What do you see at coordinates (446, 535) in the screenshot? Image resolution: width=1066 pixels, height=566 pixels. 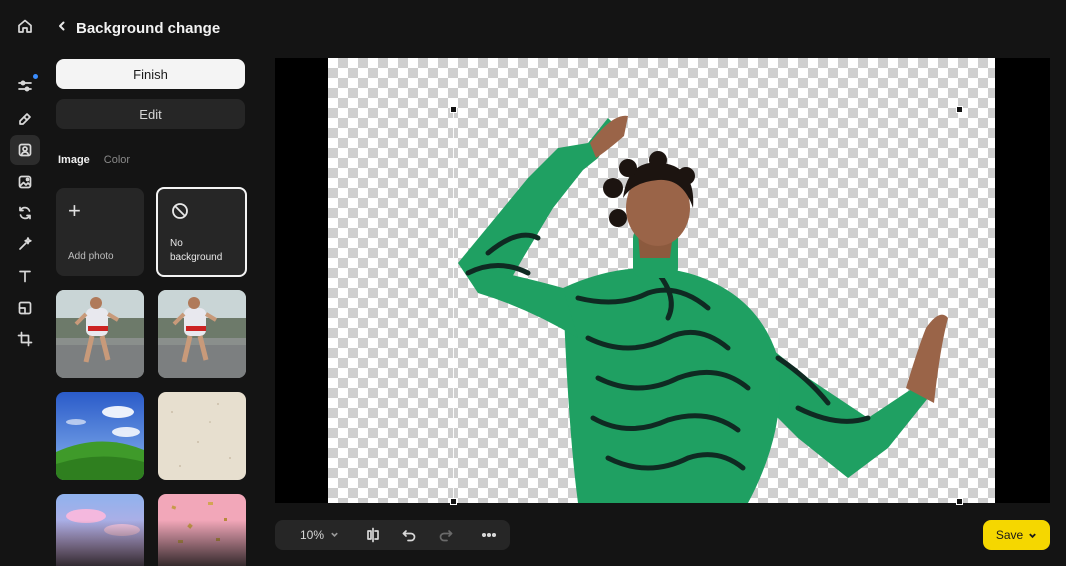 I see `redo-icon` at bounding box center [446, 535].